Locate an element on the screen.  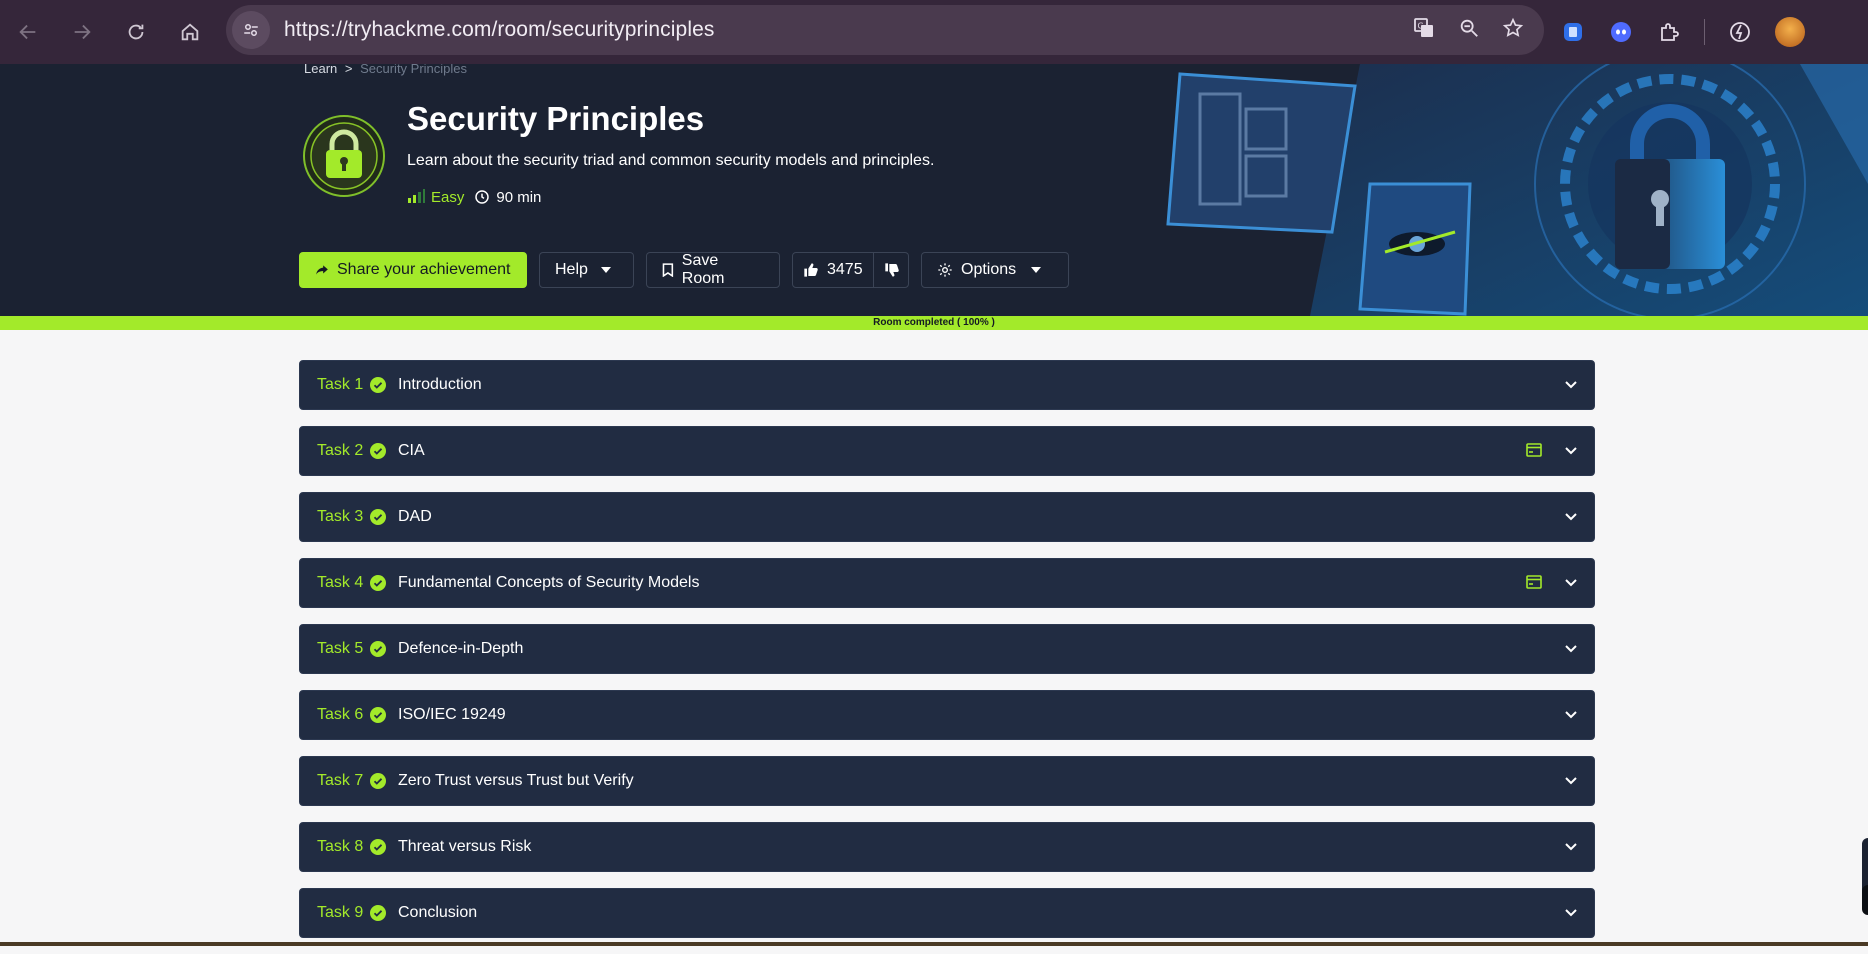
thumbs-up-icon is located at coordinates (811, 270).